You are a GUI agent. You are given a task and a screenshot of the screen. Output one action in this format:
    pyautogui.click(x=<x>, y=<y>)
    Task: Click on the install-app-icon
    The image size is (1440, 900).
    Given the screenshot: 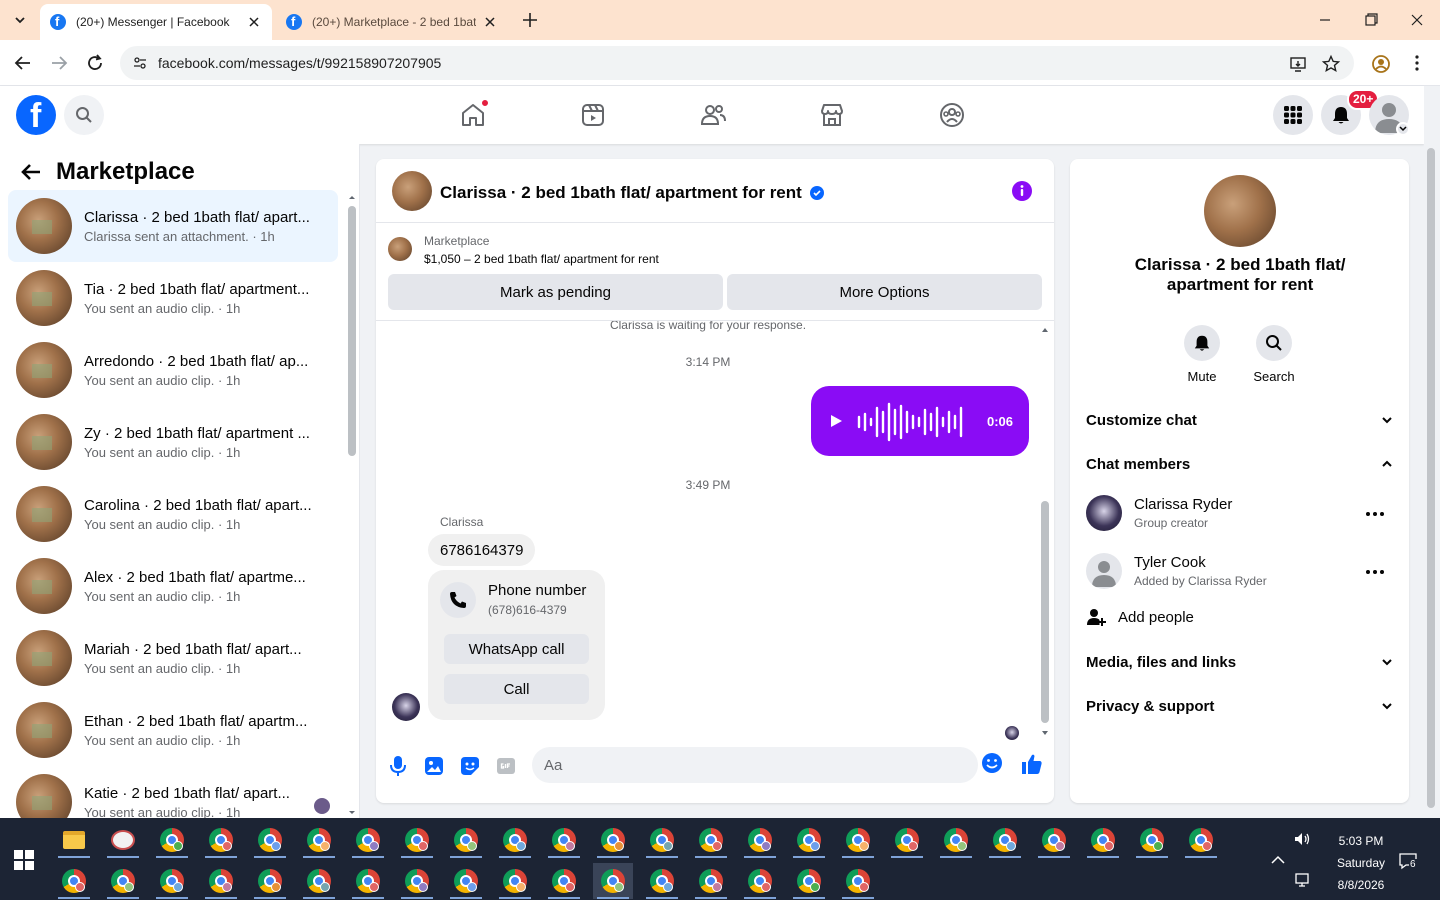 What is the action you would take?
    pyautogui.click(x=1298, y=64)
    